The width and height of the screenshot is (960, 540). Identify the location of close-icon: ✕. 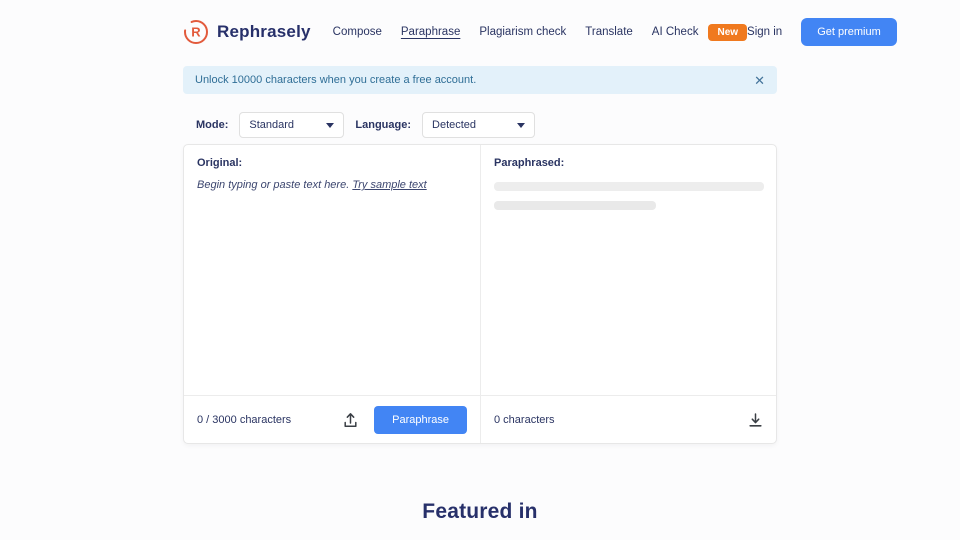
(759, 80).